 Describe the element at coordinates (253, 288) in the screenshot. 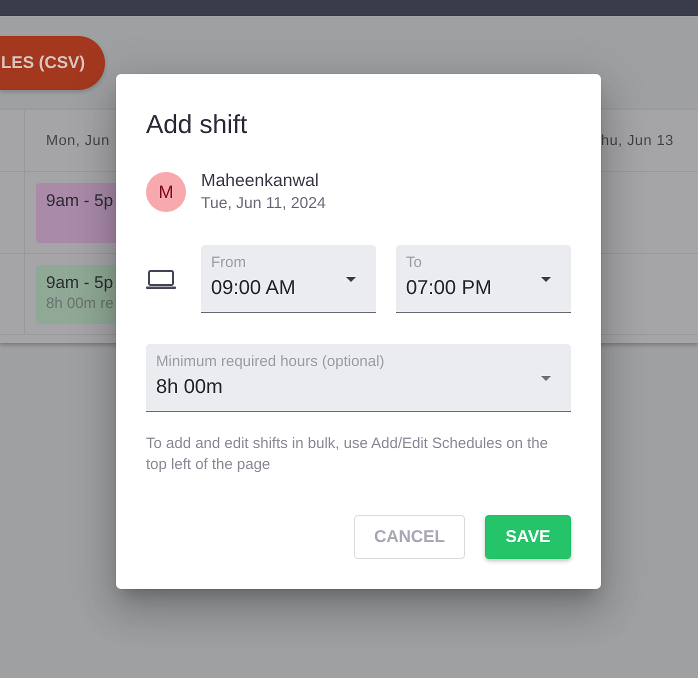

I see `field-value: 09:00 AM` at that location.